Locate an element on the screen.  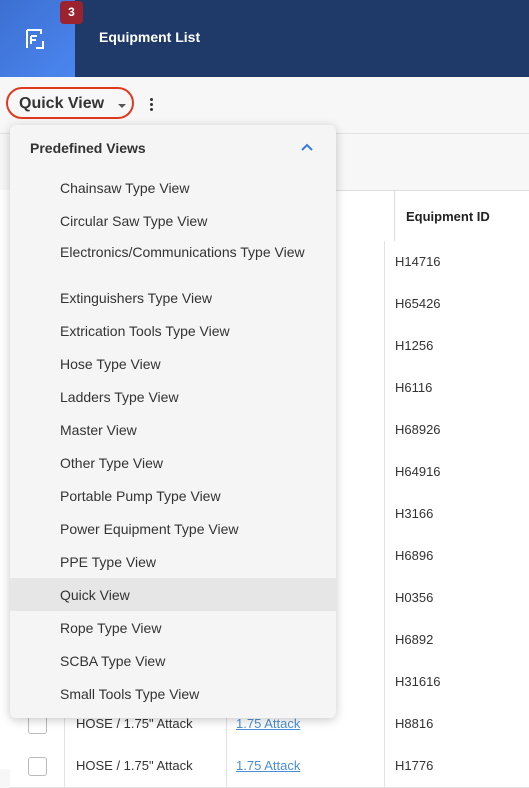
equipment-id-cell: H65426 is located at coordinates (418, 303).